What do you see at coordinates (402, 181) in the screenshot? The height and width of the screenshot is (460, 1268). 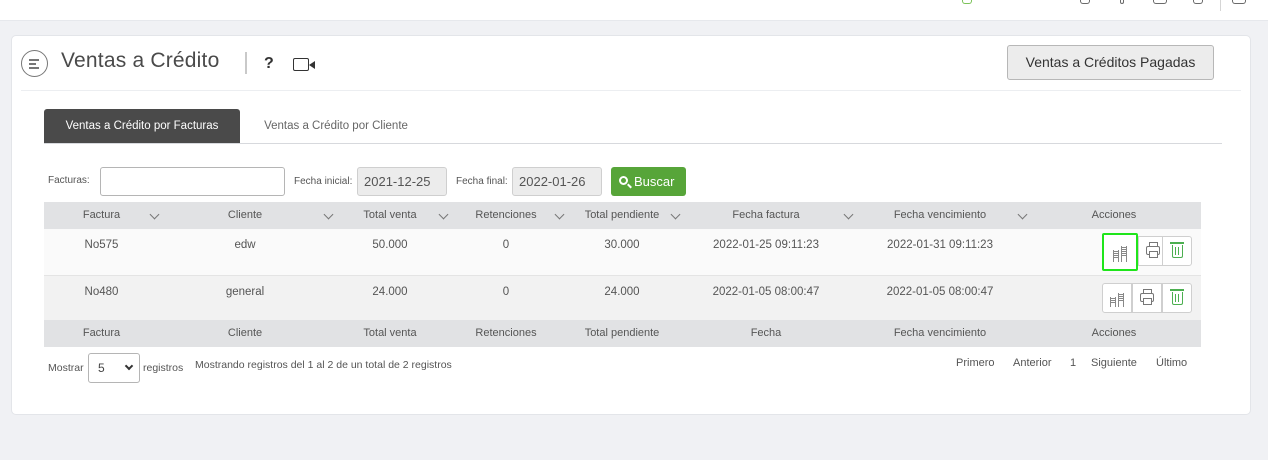 I see `start-date-input: 2021-12-25` at bounding box center [402, 181].